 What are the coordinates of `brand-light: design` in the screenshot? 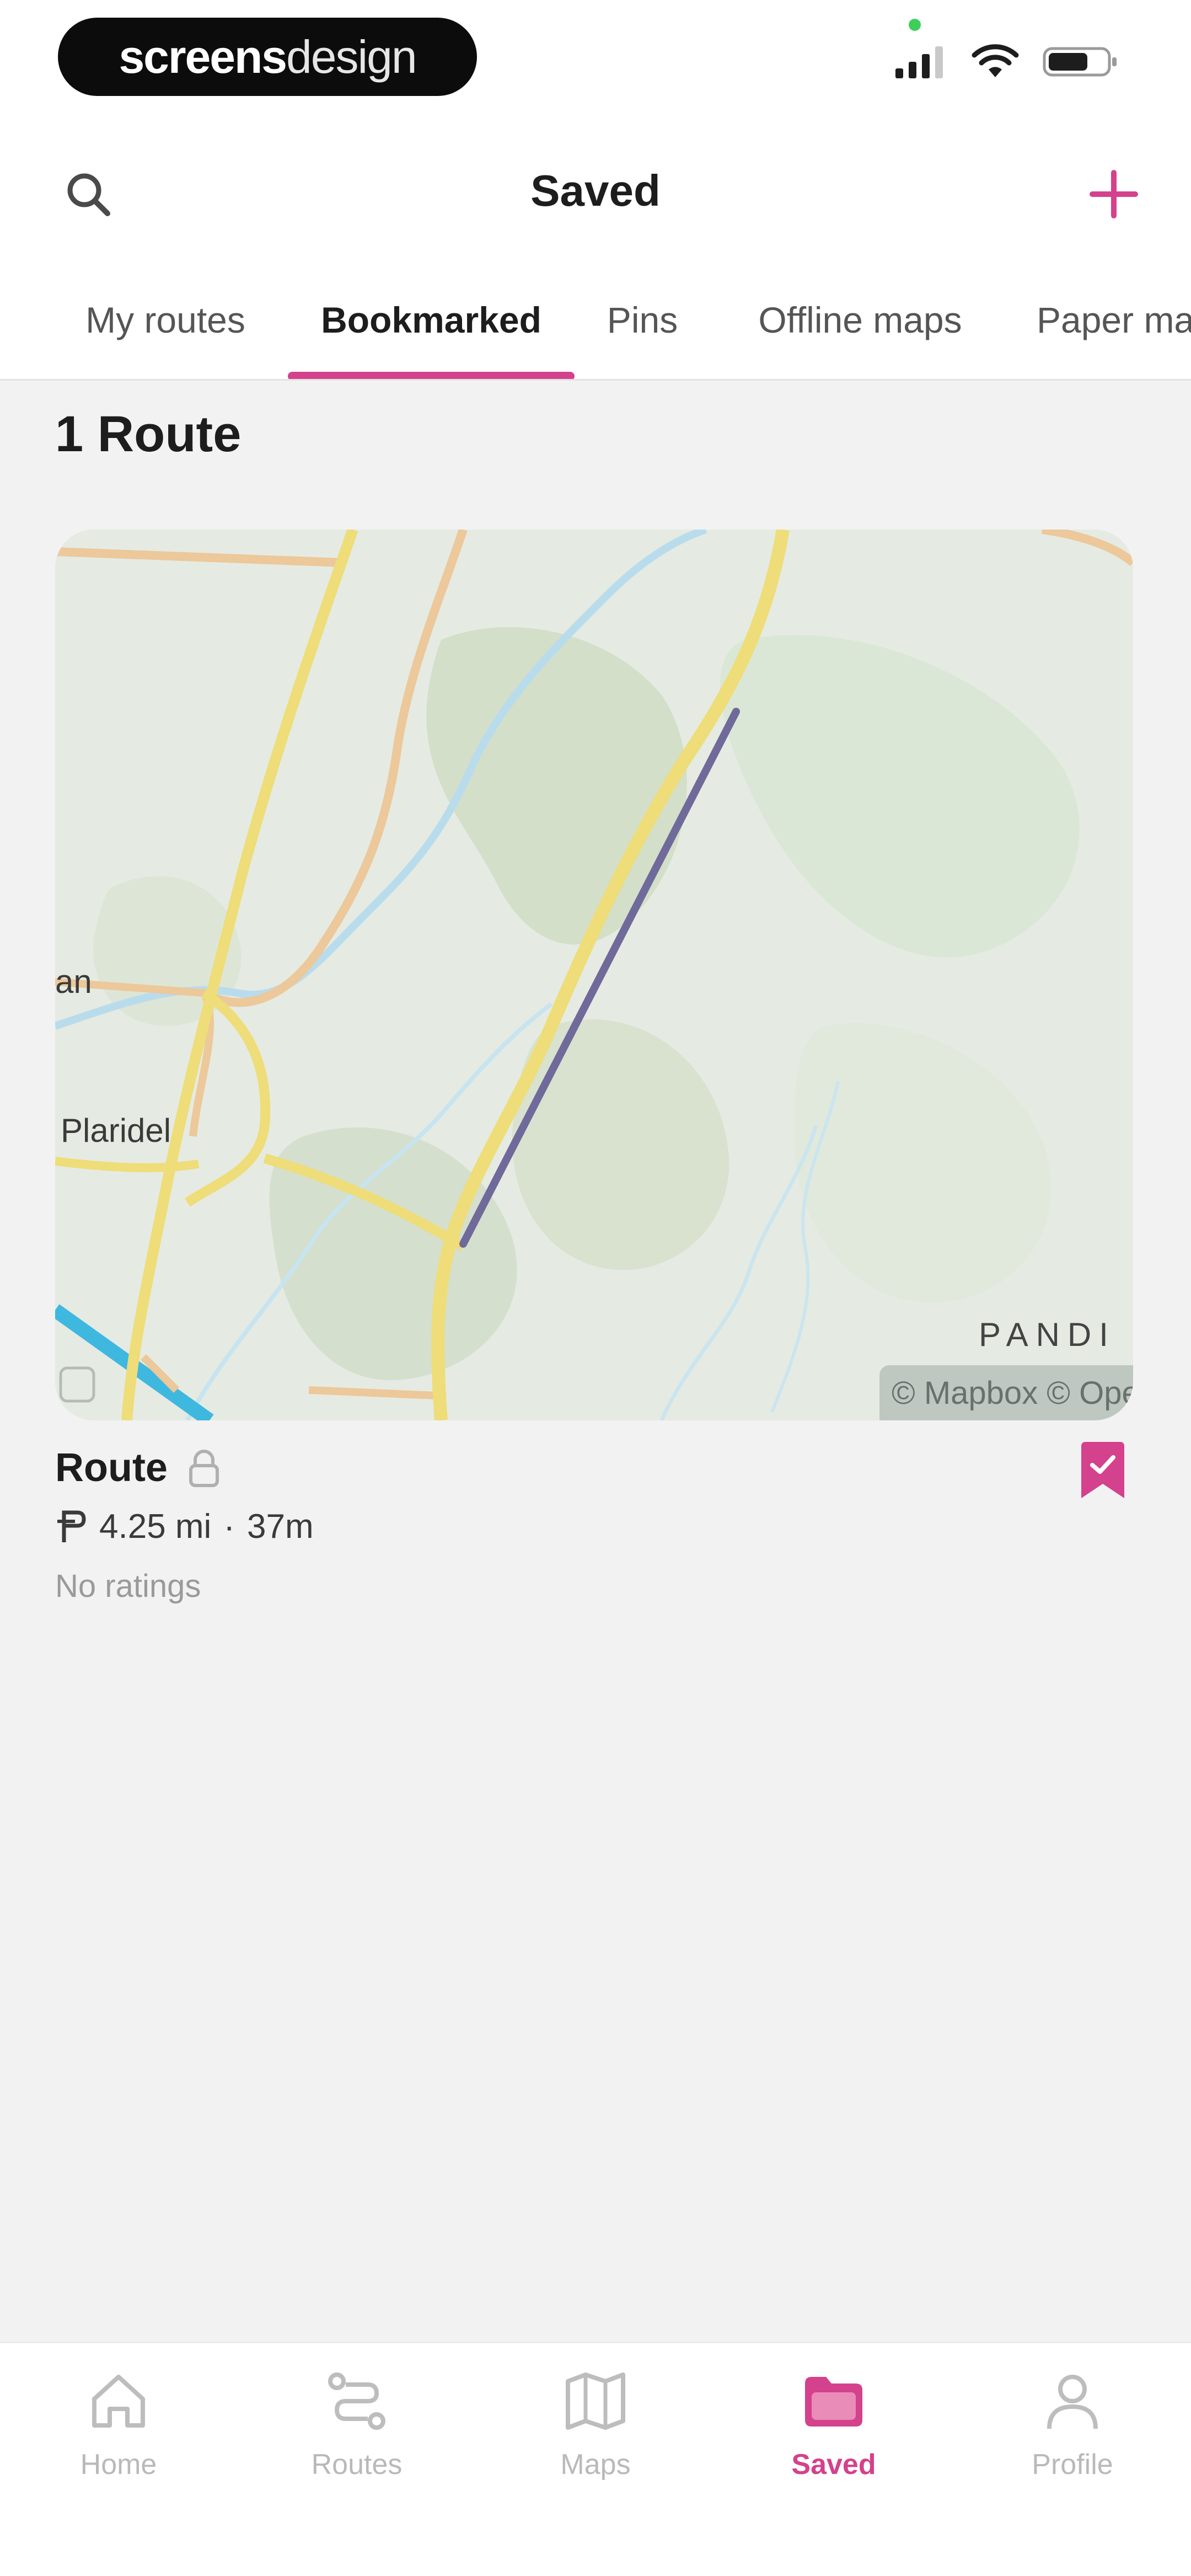 It's located at (352, 56).